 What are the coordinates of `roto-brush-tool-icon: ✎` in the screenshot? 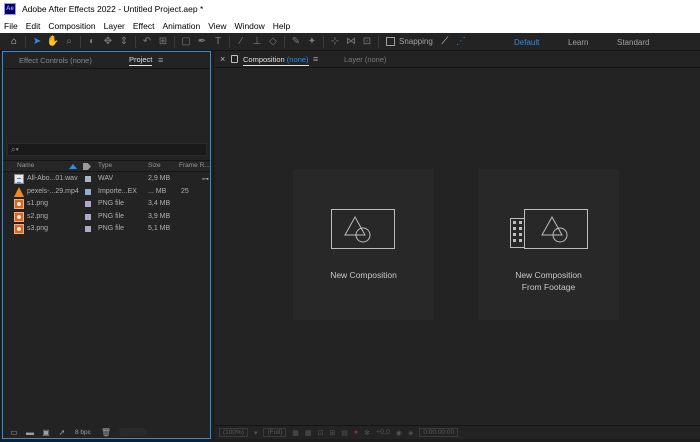 It's located at (296, 42).